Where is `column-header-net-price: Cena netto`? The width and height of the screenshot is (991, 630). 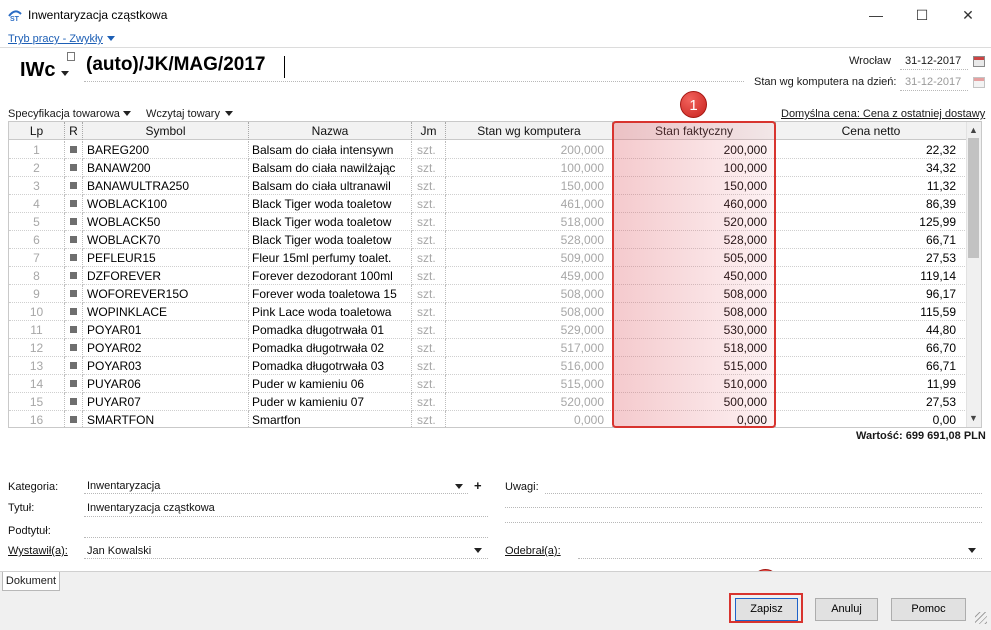
column-header-net-price: Cena netto is located at coordinates (871, 131).